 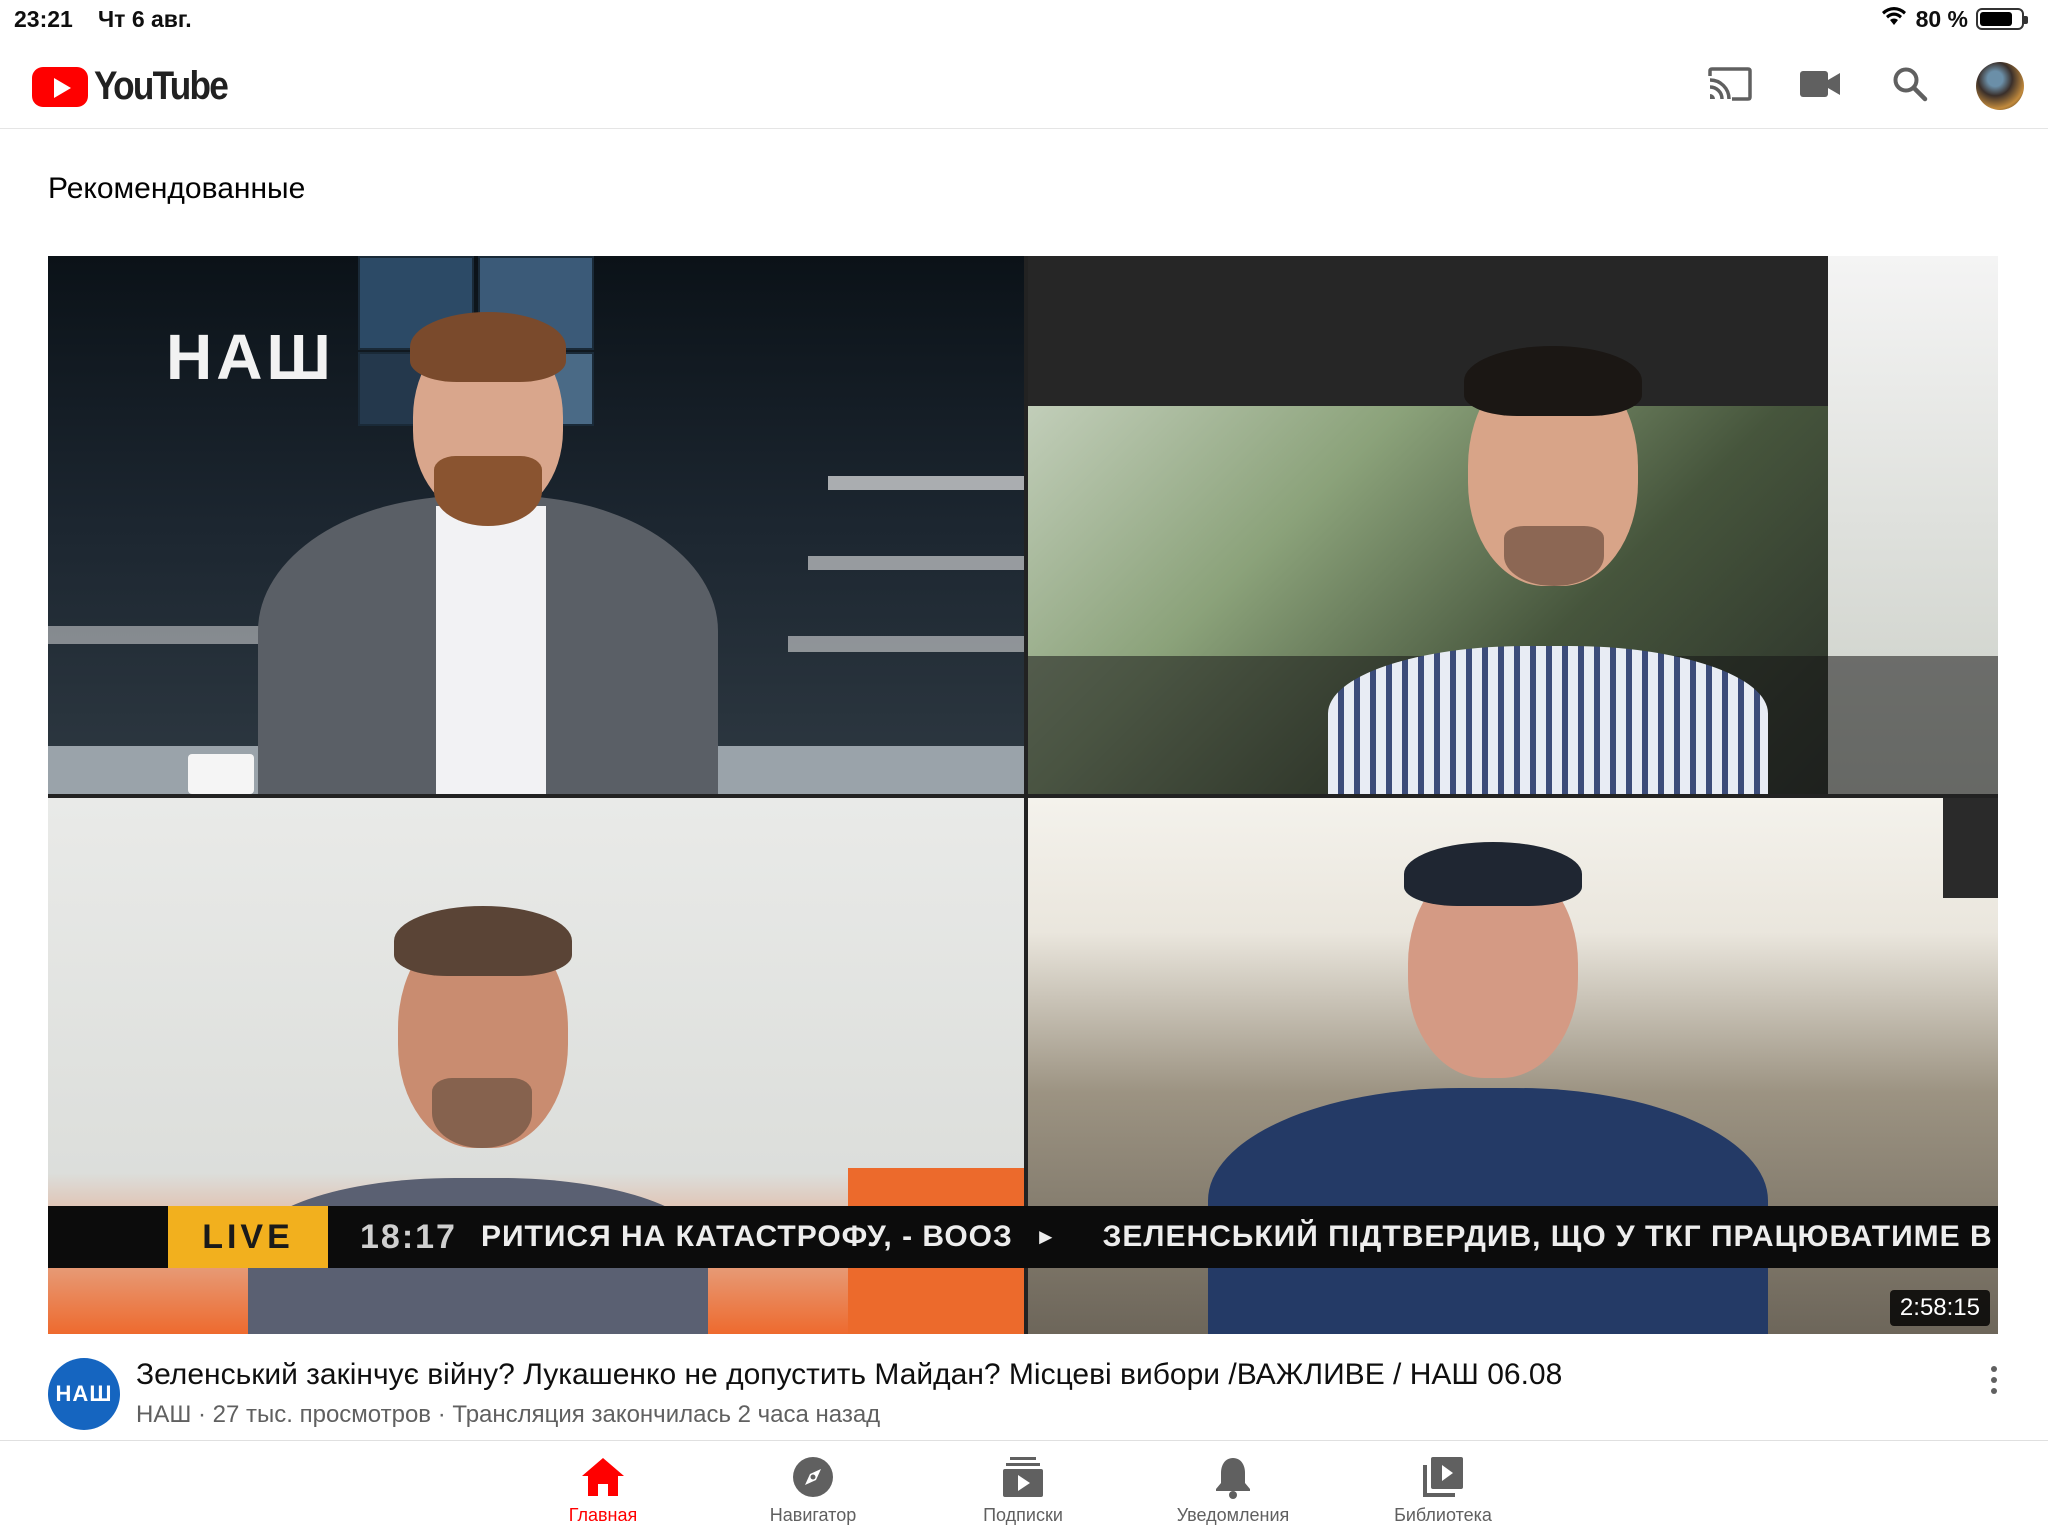 What do you see at coordinates (1443, 1477) in the screenshot?
I see `library-icon` at bounding box center [1443, 1477].